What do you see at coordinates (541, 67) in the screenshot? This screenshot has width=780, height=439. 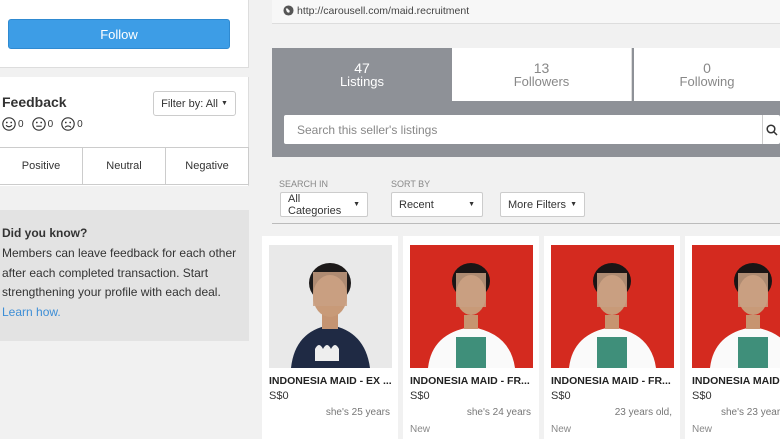 I see `followers-count: 13` at bounding box center [541, 67].